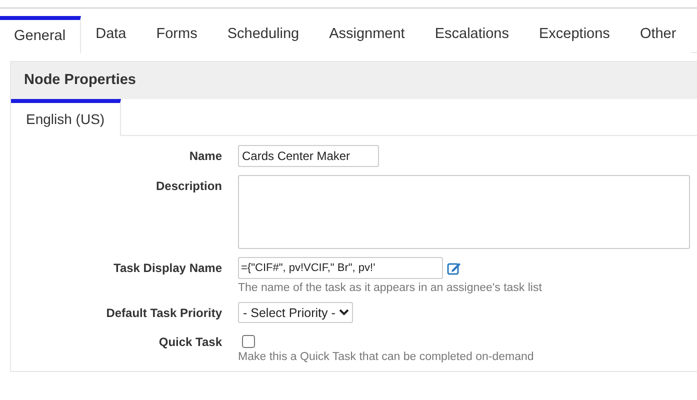  What do you see at coordinates (40, 34) in the screenshot?
I see `tab: General` at bounding box center [40, 34].